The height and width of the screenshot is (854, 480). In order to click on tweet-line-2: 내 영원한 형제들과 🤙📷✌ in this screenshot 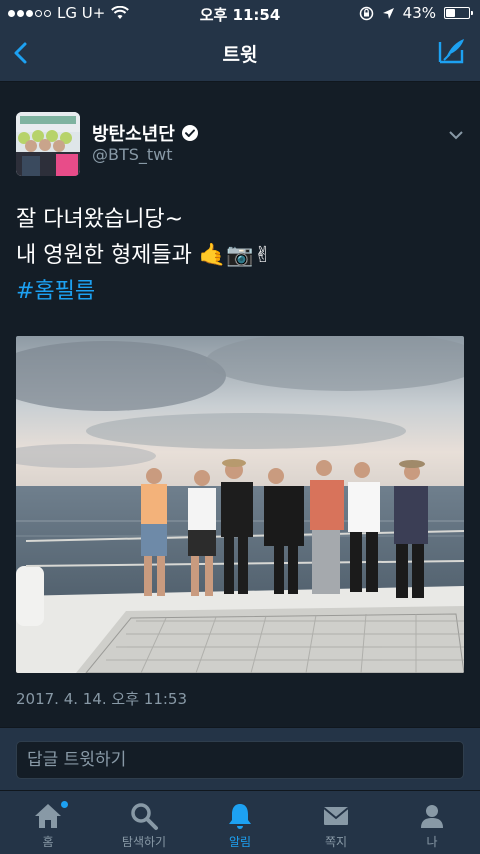, I will do `click(240, 256)`.